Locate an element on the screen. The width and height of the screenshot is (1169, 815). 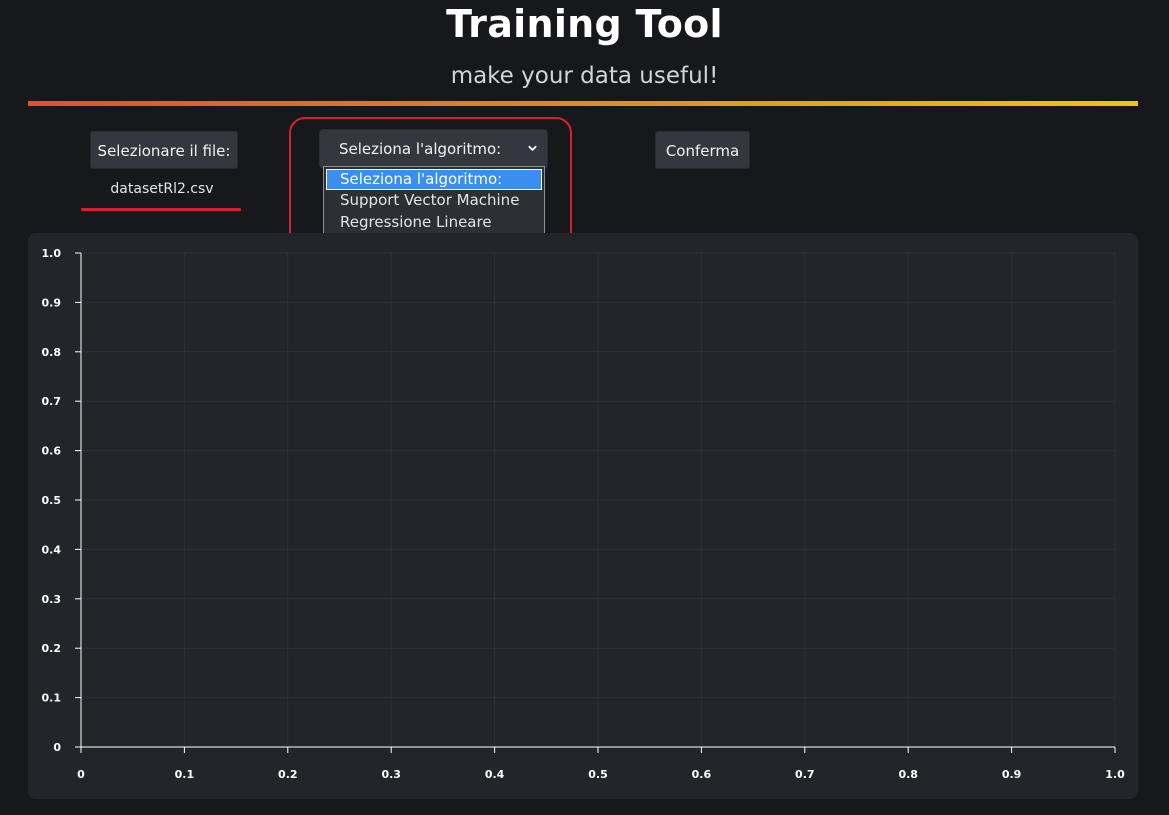
x-tick-label: 0.8 is located at coordinates (908, 774).